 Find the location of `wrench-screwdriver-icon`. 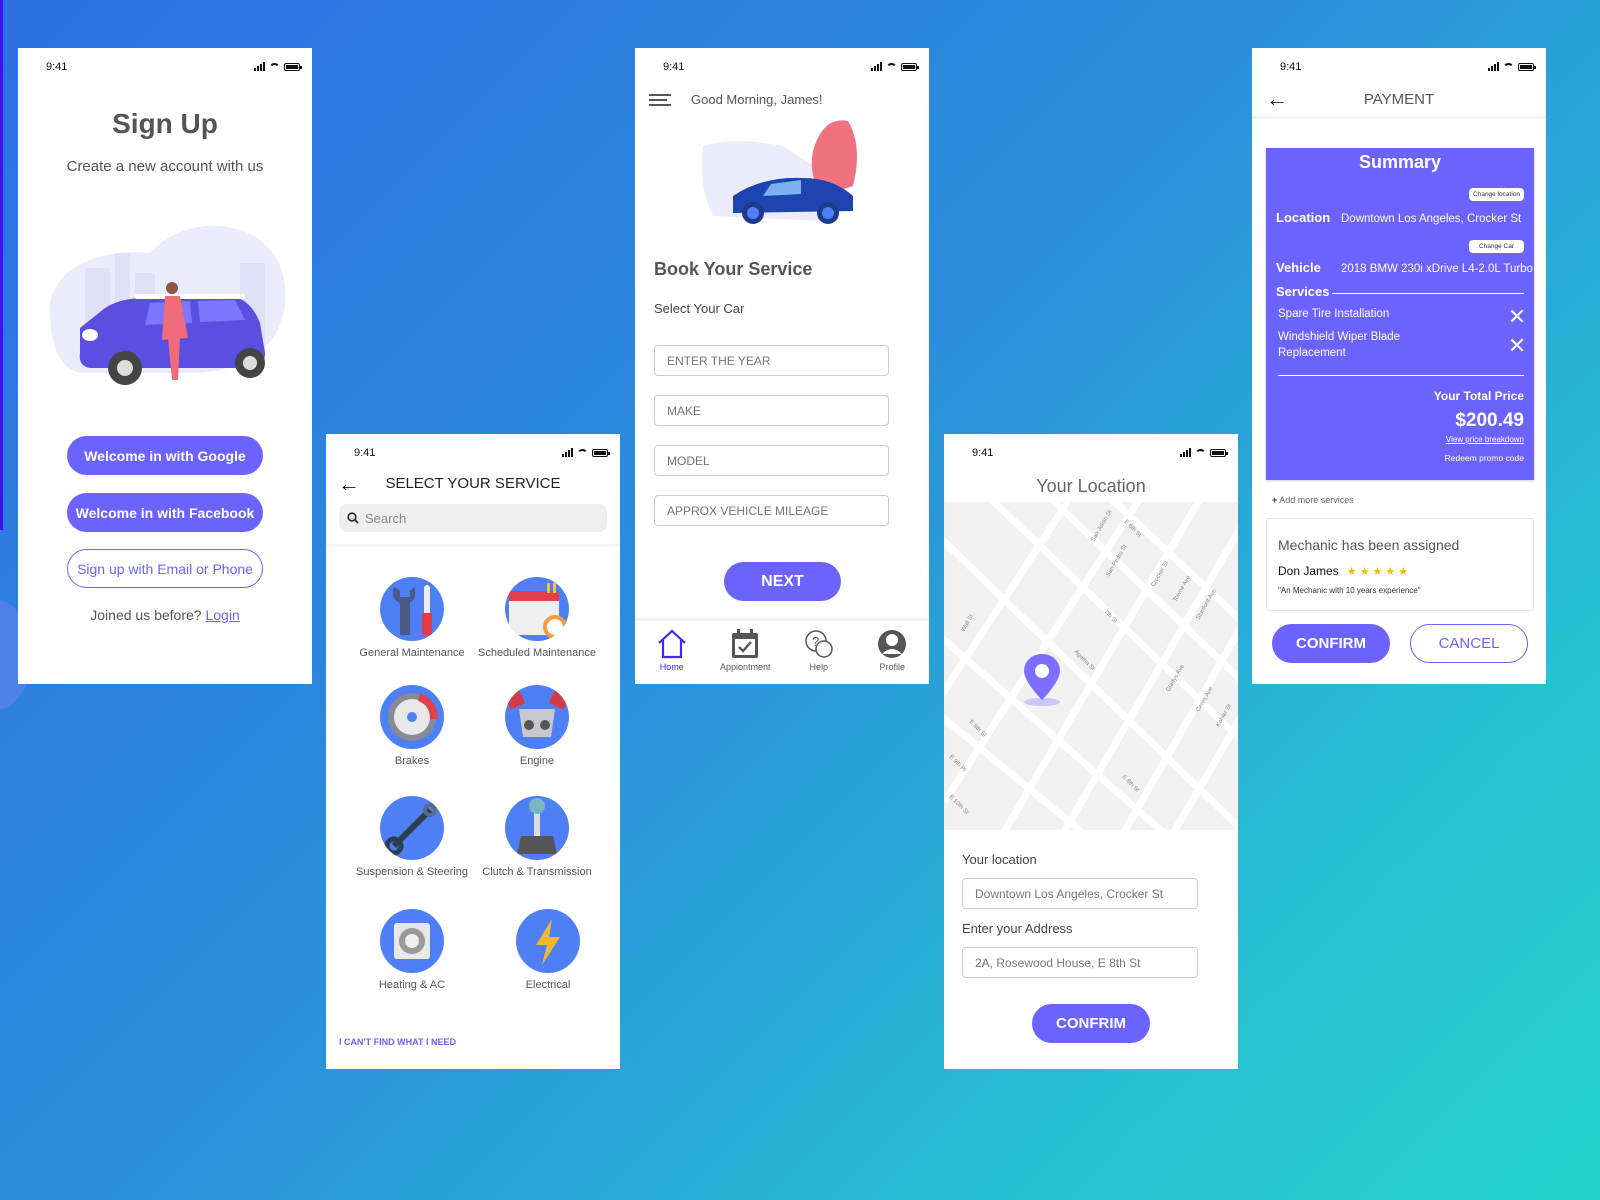

wrench-screwdriver-icon is located at coordinates (412, 609).